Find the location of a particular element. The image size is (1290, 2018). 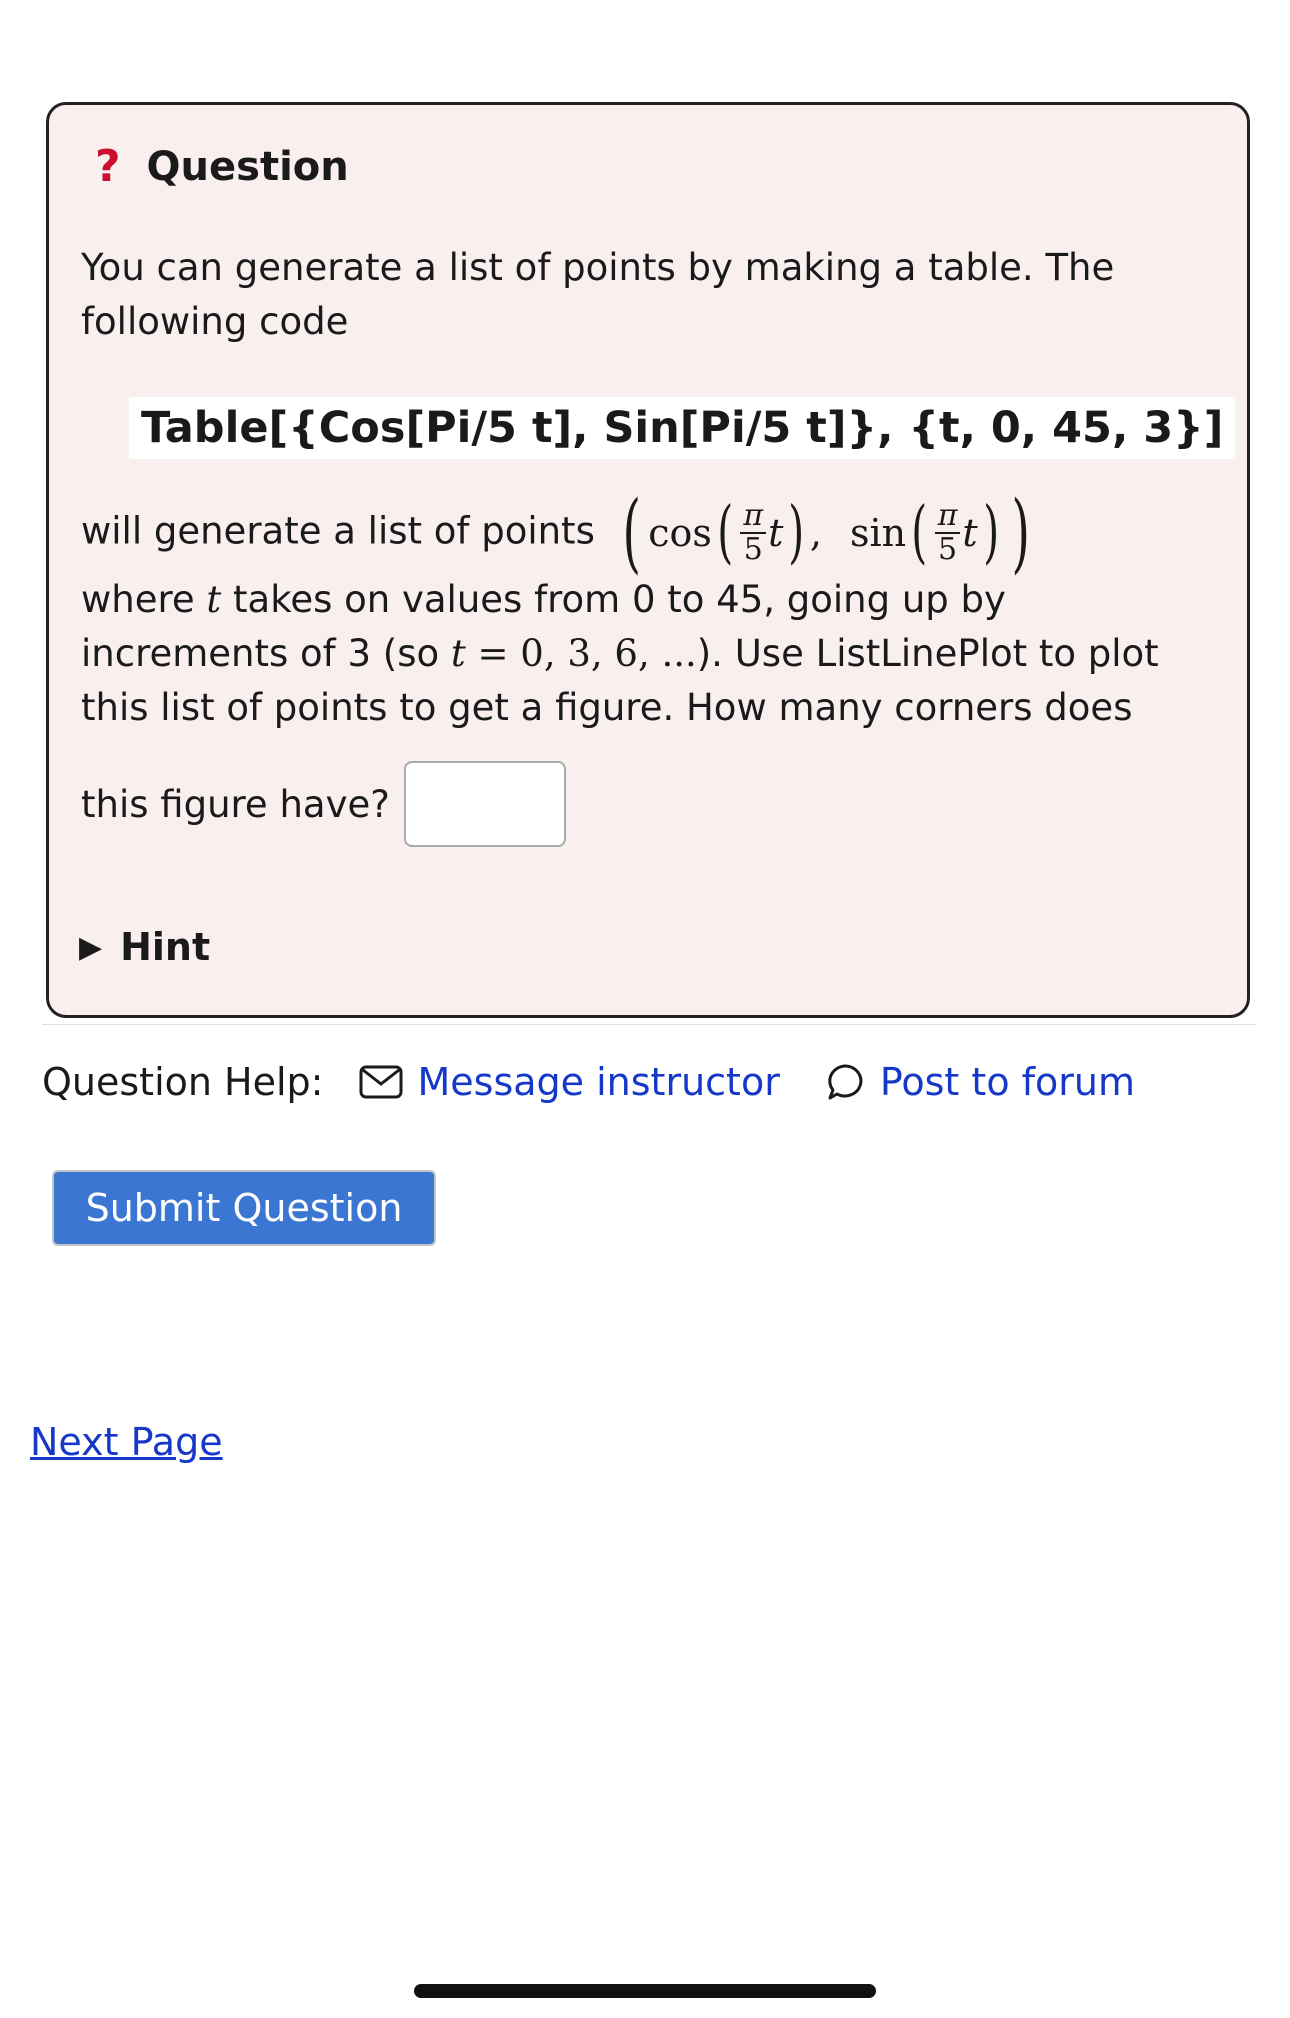

answer-label: this figure have? is located at coordinates (235, 804).